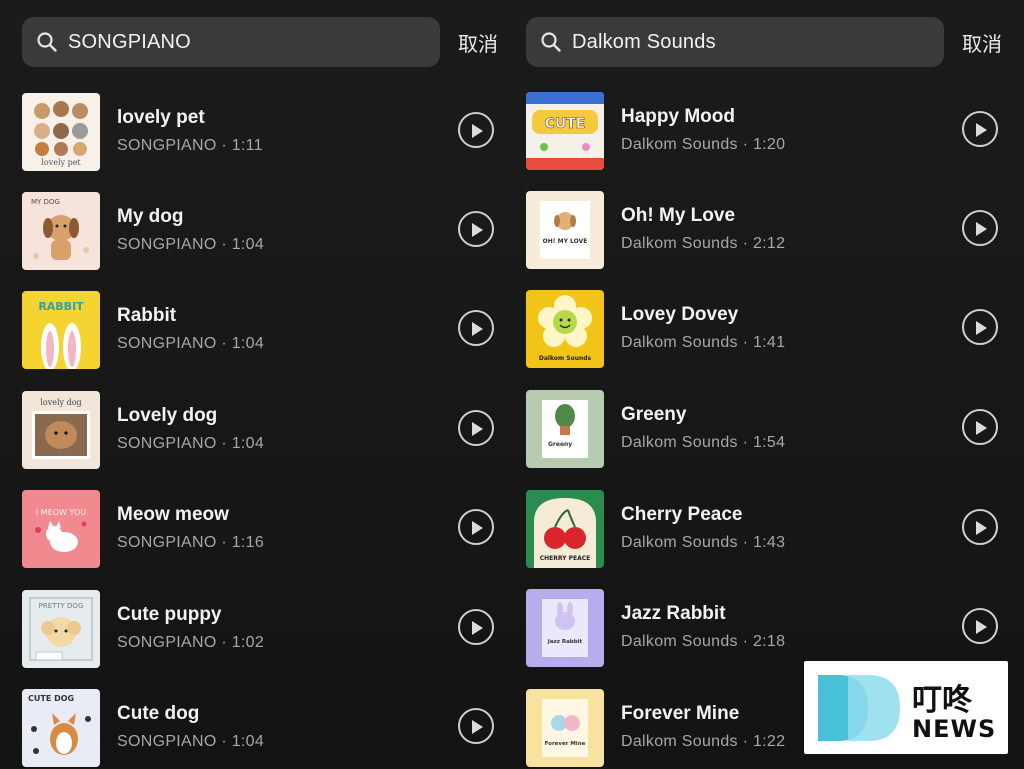 The image size is (1024, 769). I want to click on search-row: Dalkom Sounds 取消, so click(764, 42).